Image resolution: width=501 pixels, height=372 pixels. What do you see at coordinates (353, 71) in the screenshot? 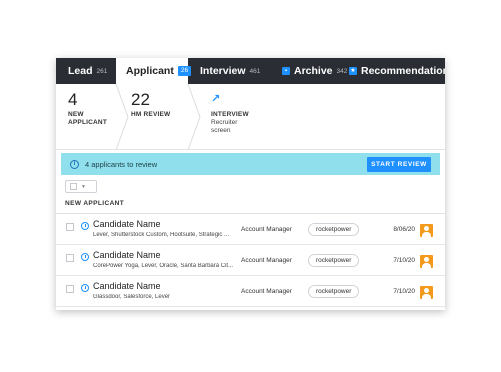
I see `star-icon: ★` at bounding box center [353, 71].